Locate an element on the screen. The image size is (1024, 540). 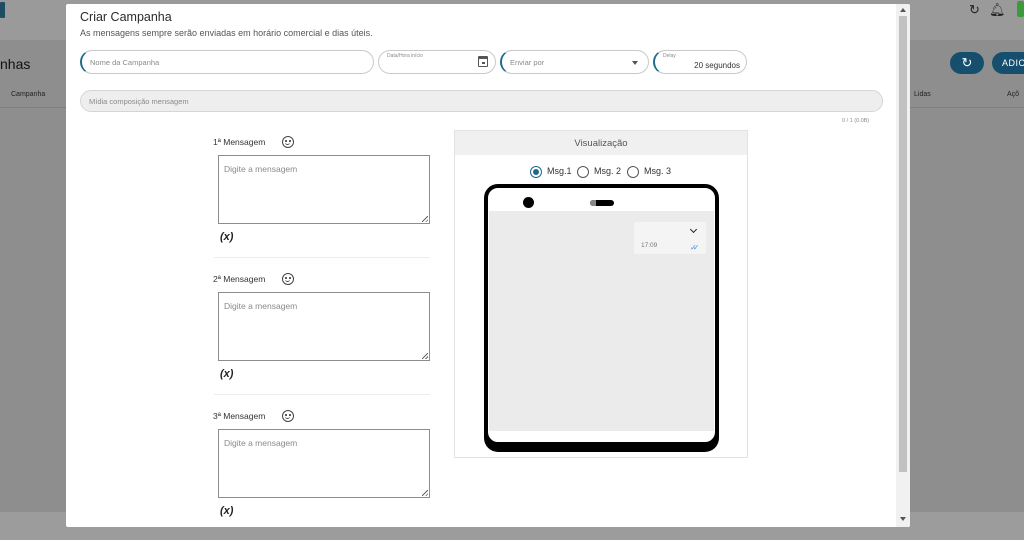
page-title: nhas is located at coordinates (15, 64).